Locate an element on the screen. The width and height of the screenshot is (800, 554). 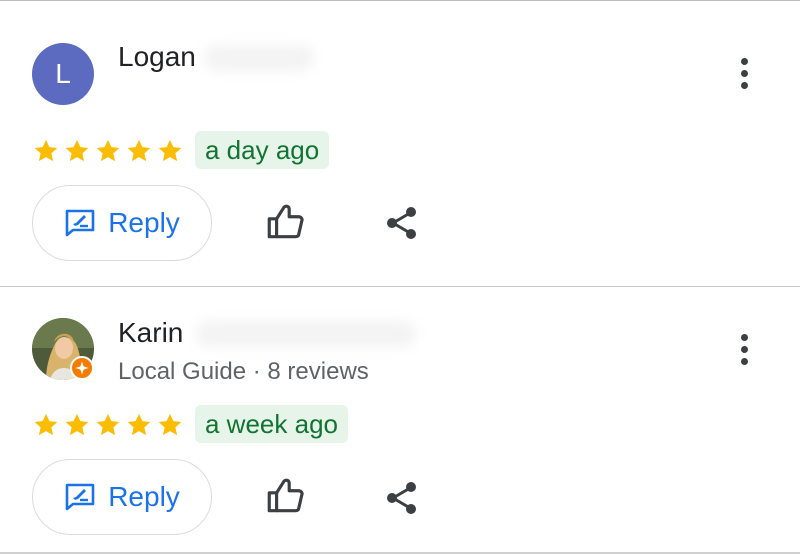
local-guide-badge-icon is located at coordinates (82, 368).